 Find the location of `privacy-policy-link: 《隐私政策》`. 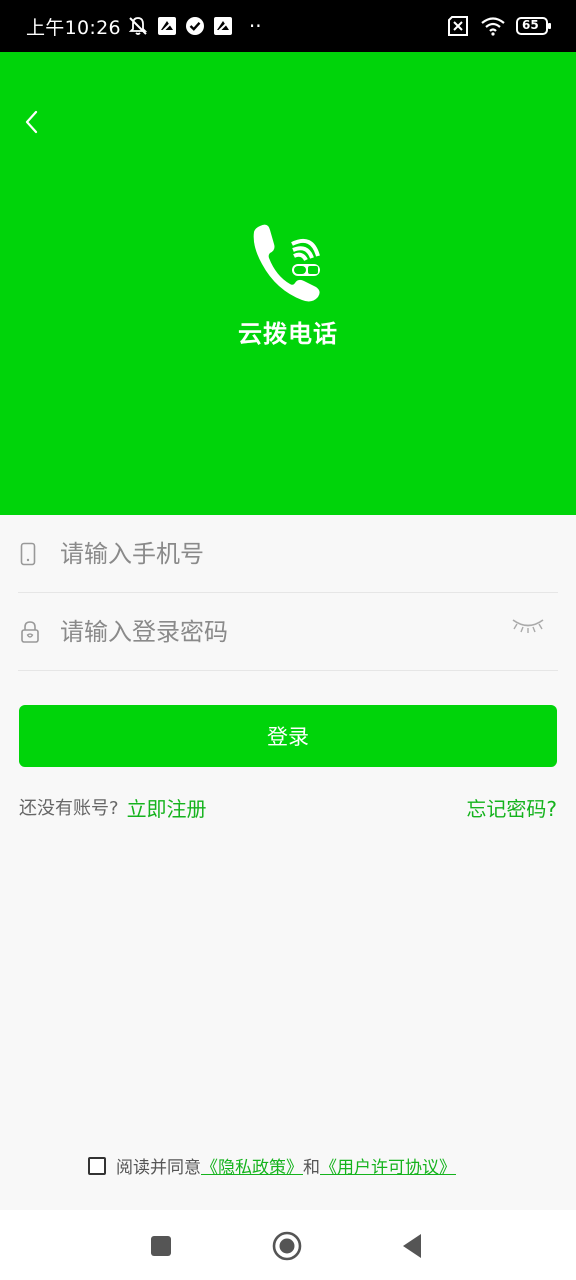

privacy-policy-link: 《隐私政策》 is located at coordinates (252, 1165).